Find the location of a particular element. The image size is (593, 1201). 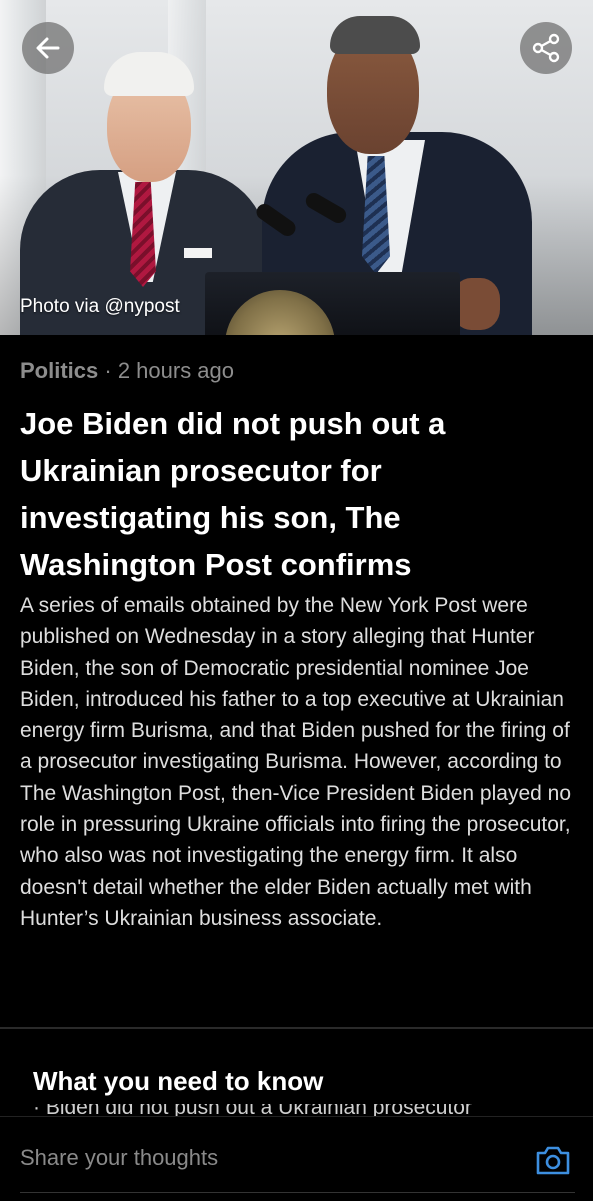

share-button is located at coordinates (546, 48).